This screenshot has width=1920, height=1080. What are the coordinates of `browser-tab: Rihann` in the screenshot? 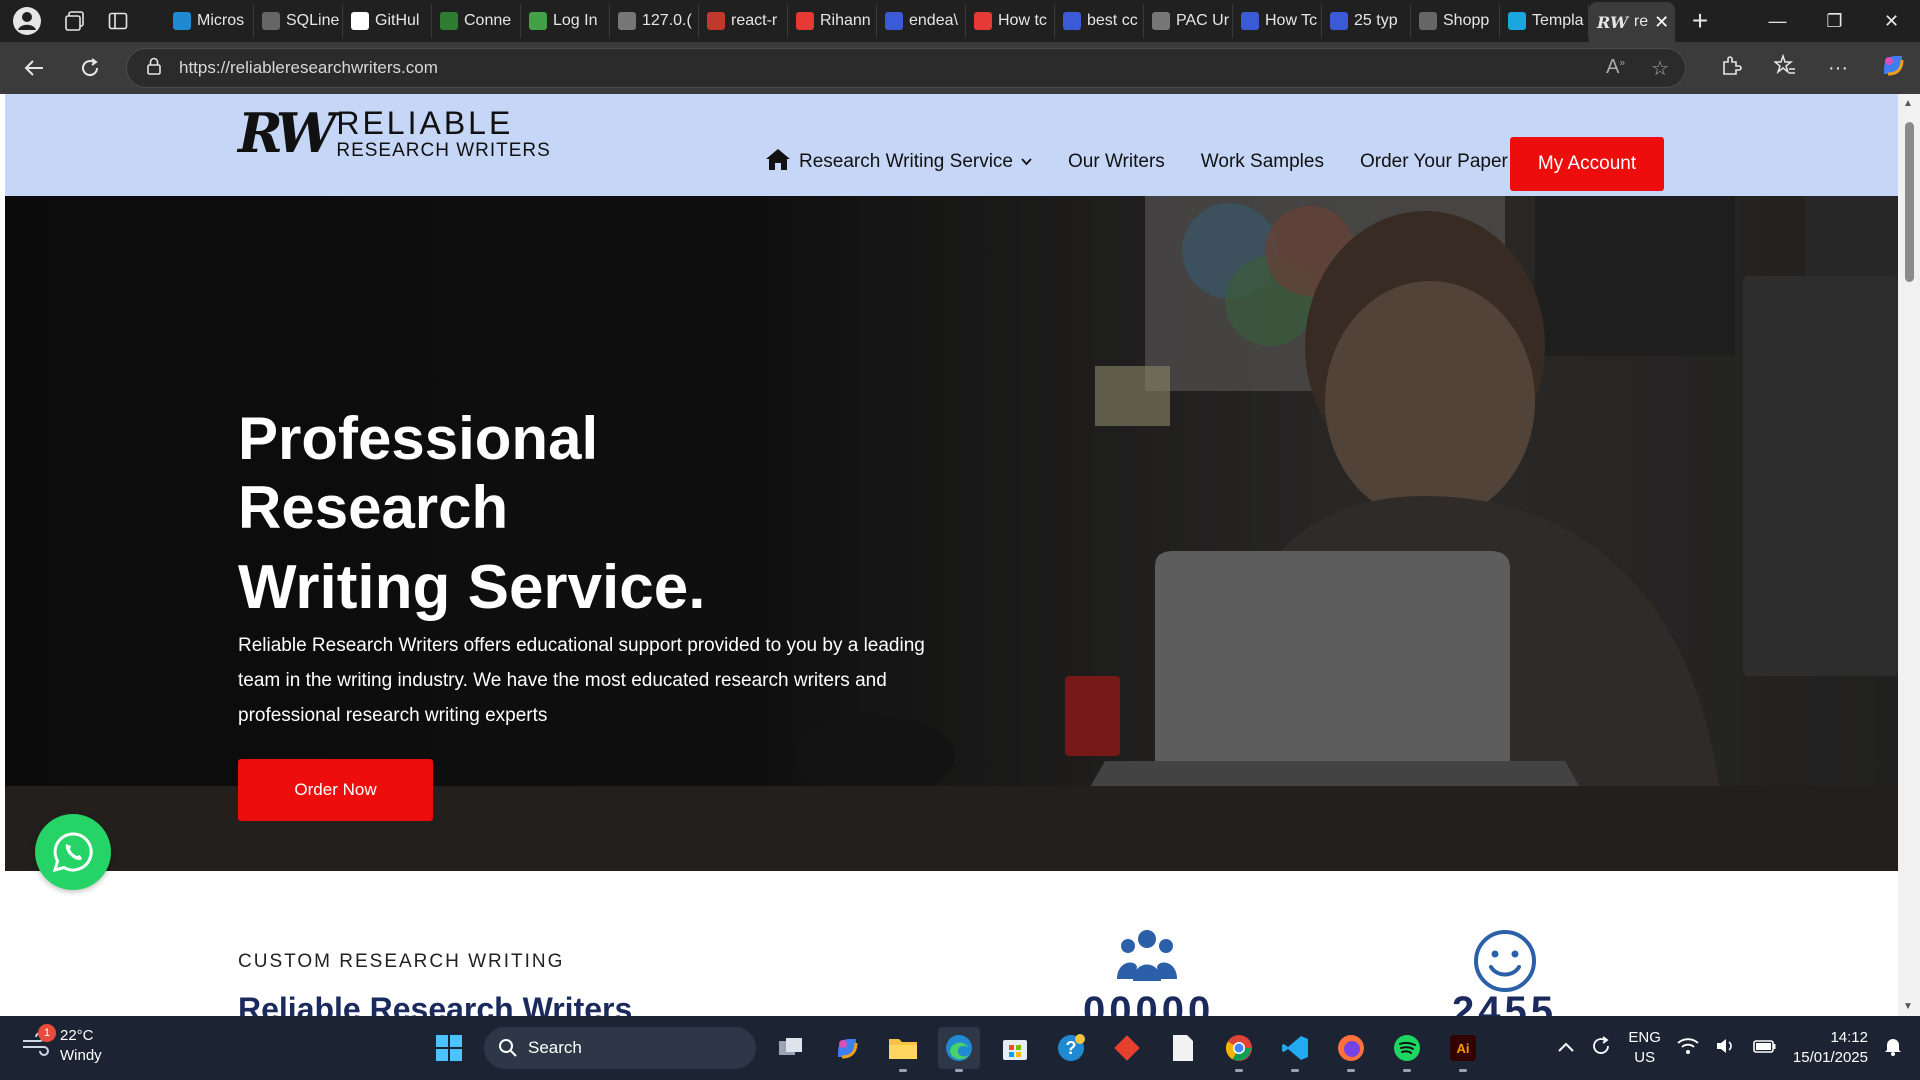 It's located at (832, 21).